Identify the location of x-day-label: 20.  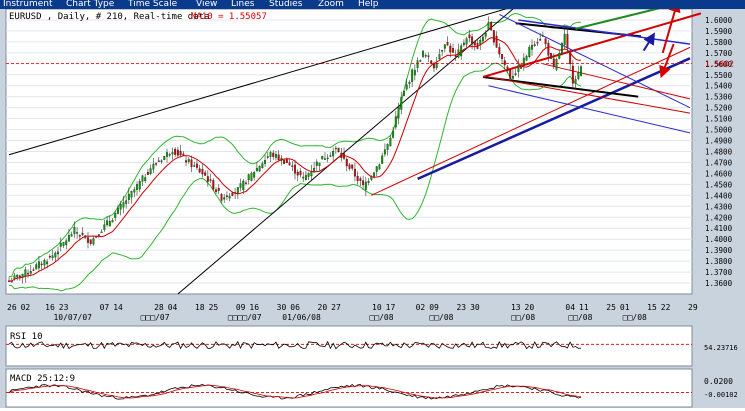
(530, 307).